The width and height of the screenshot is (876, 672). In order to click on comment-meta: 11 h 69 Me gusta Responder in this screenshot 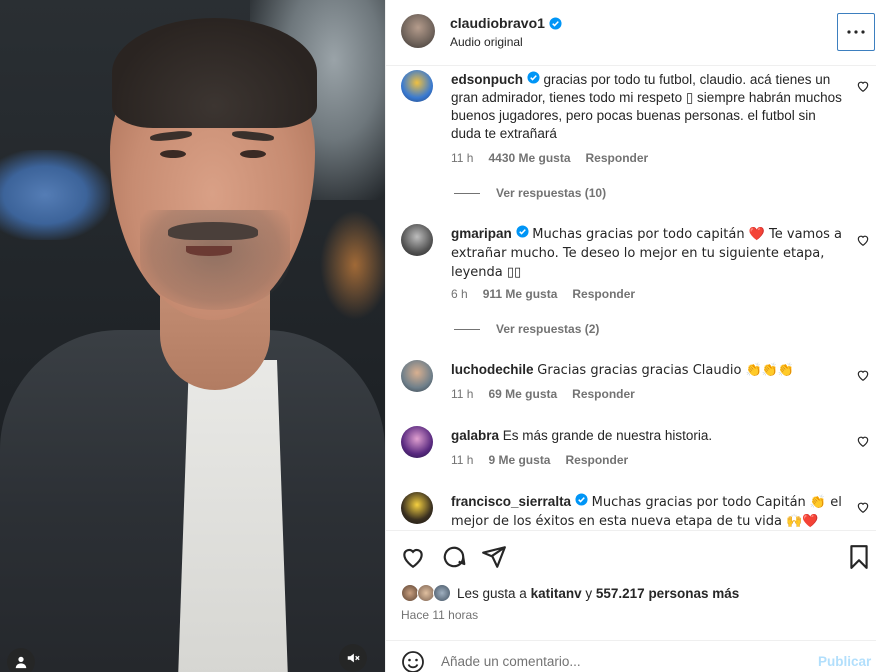, I will do `click(543, 394)`.